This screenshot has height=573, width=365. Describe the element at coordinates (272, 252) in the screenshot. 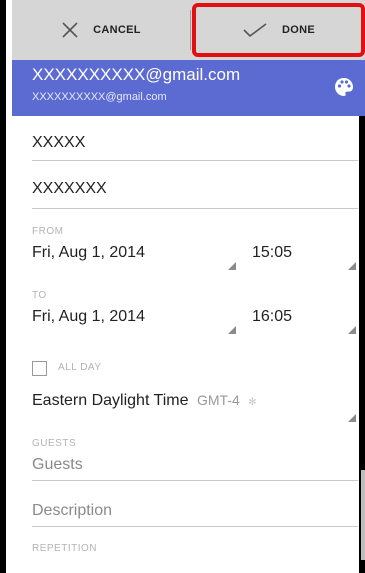

I see `from-time: 15:05` at that location.